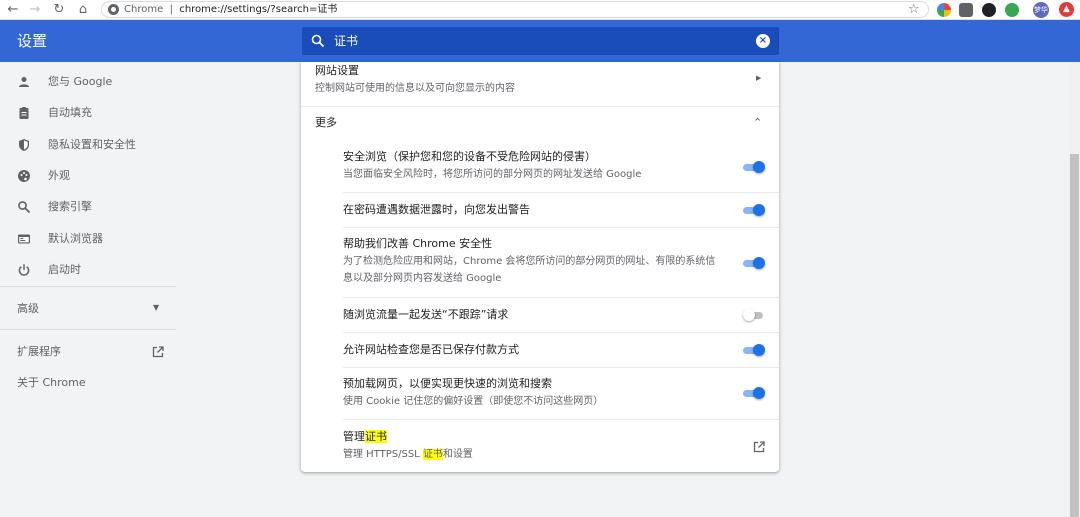 This screenshot has width=1080, height=517. I want to click on forward-icon: →, so click(35, 10).